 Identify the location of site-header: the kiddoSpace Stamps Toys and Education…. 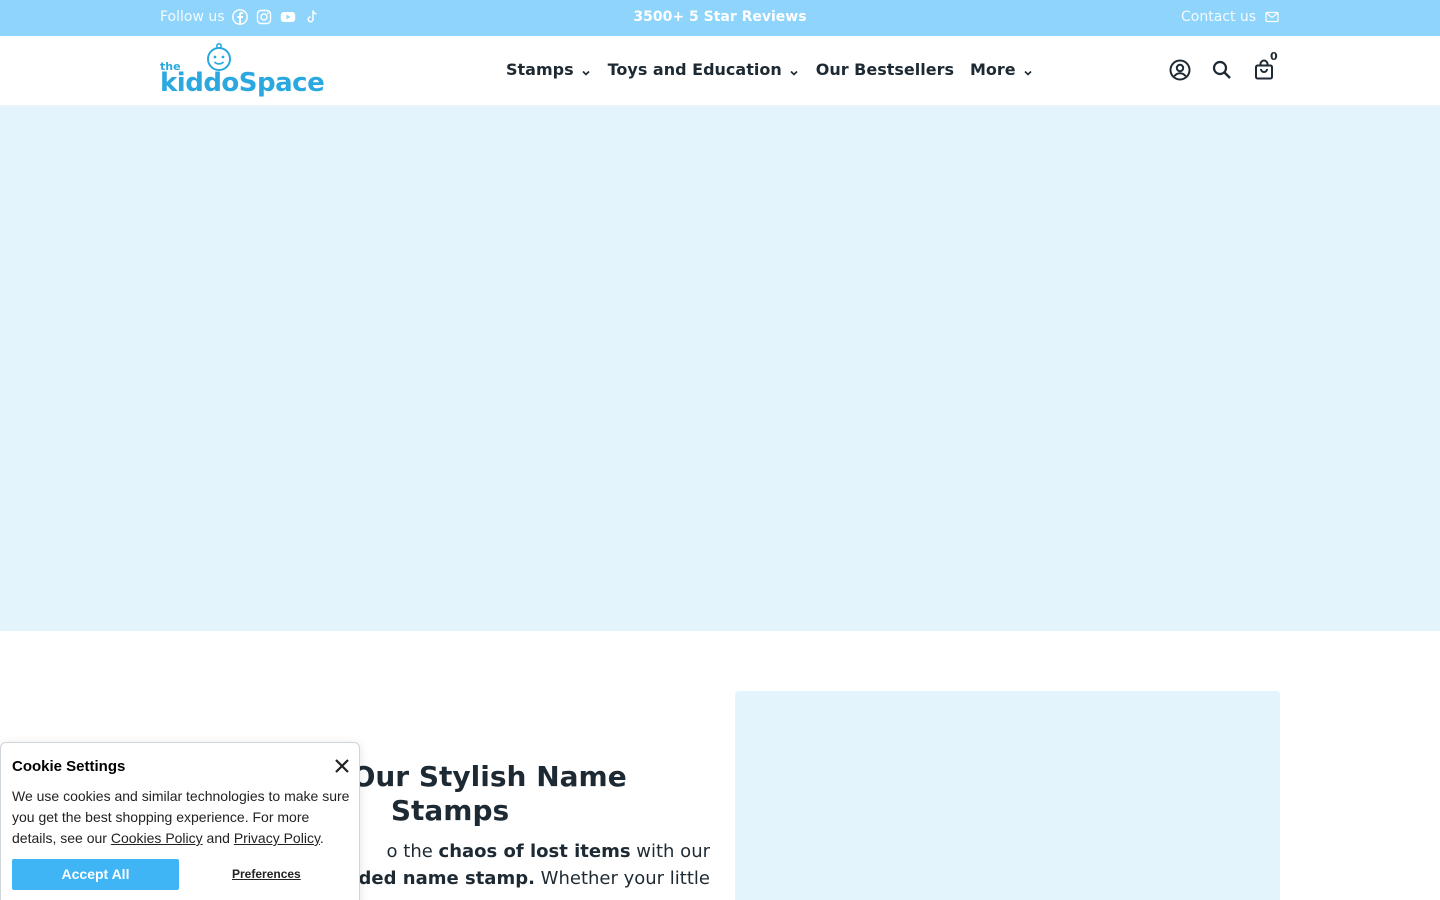
(720, 71).